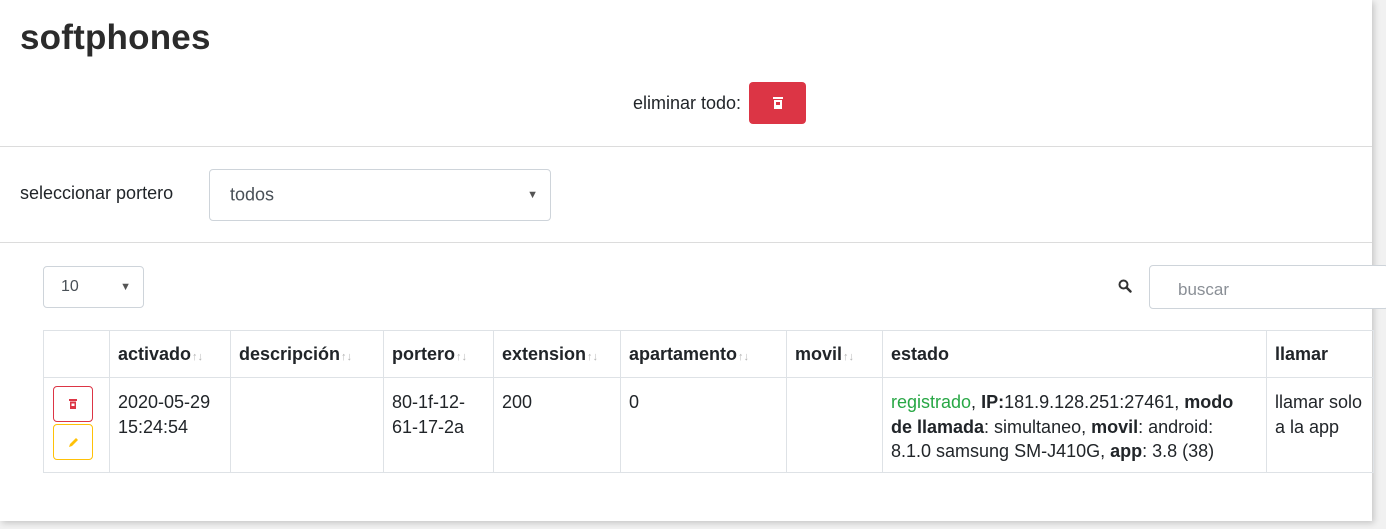 This screenshot has height=529, width=1386. Describe the element at coordinates (155, 353) in the screenshot. I see `col-activado-label: activado` at that location.